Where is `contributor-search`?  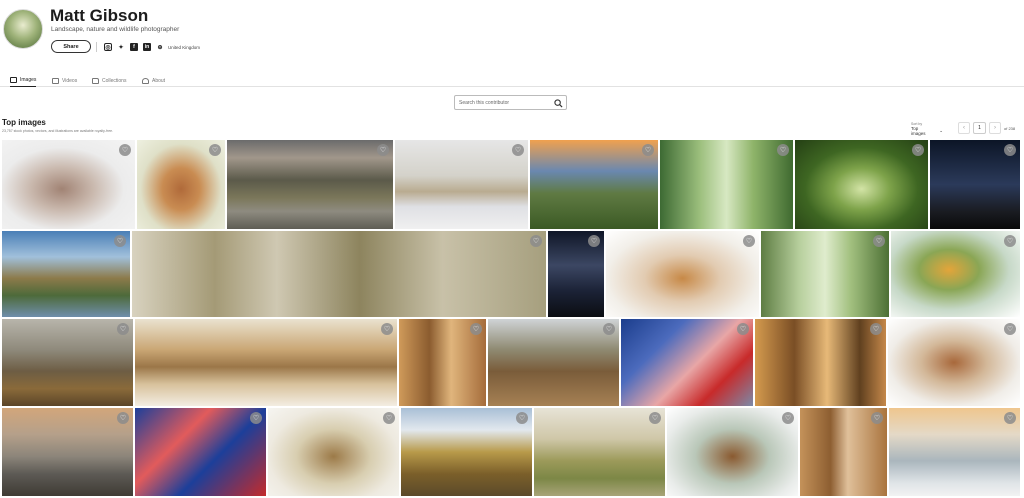 contributor-search is located at coordinates (510, 102).